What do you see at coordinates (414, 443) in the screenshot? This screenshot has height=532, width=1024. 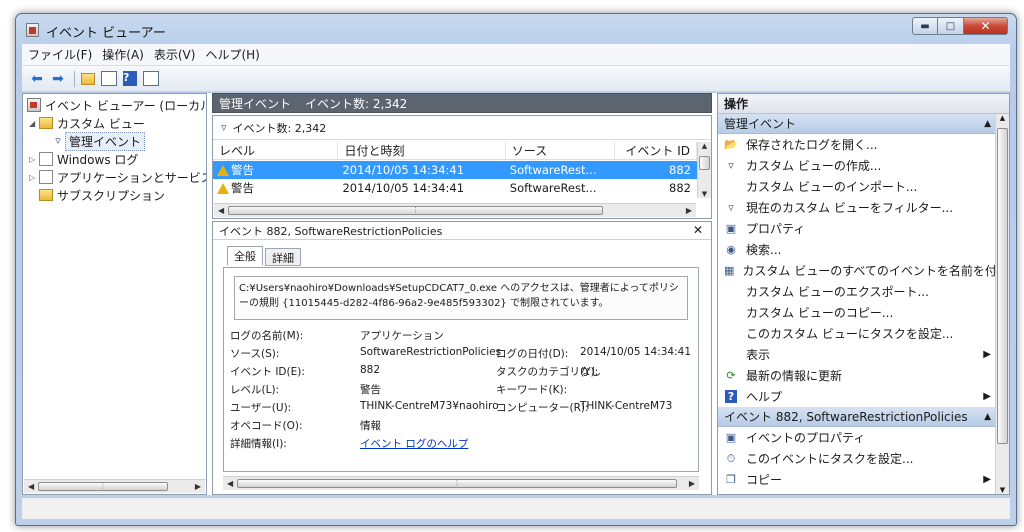 I see `event-log-help-link: イベント ログのヘルプ` at bounding box center [414, 443].